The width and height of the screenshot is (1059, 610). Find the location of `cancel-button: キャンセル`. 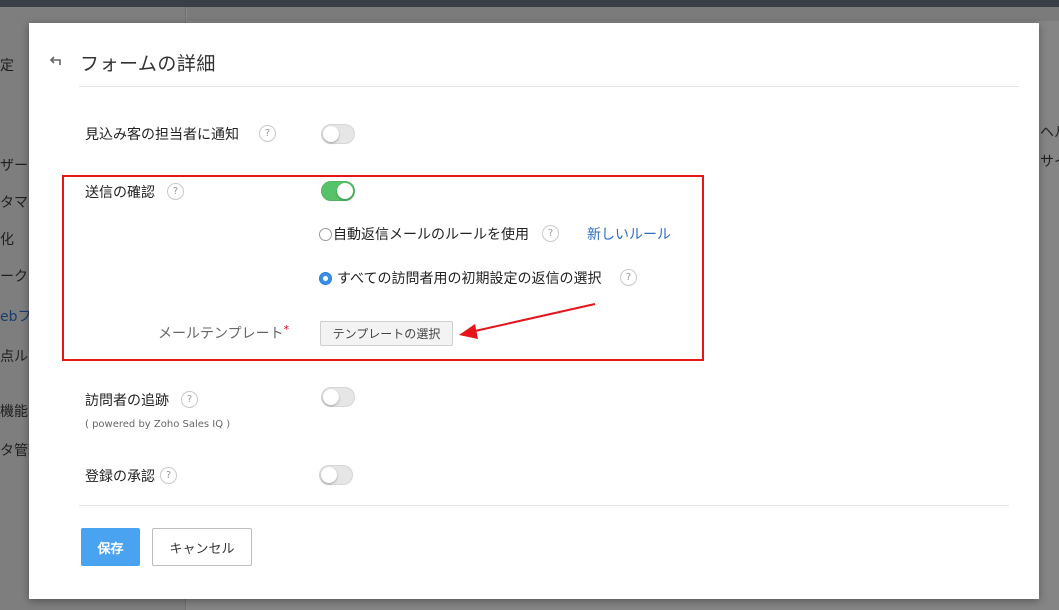

cancel-button: キャンセル is located at coordinates (202, 547).